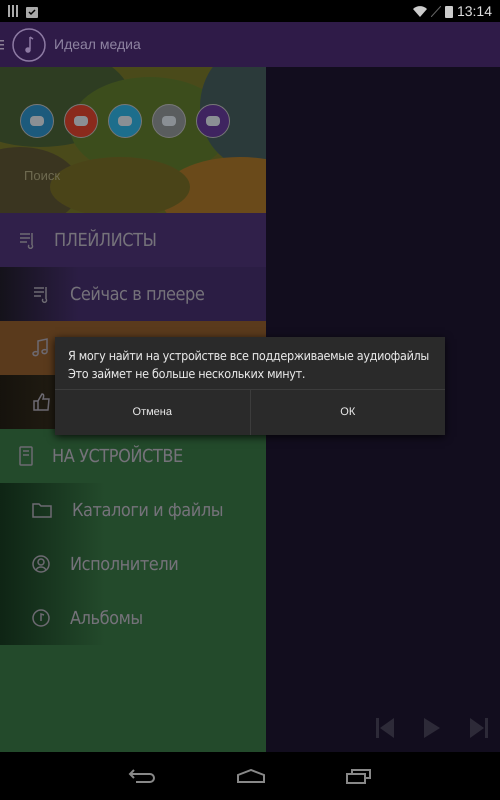 The height and width of the screenshot is (800, 500). I want to click on app-title: Идеал медиа, so click(97, 44).